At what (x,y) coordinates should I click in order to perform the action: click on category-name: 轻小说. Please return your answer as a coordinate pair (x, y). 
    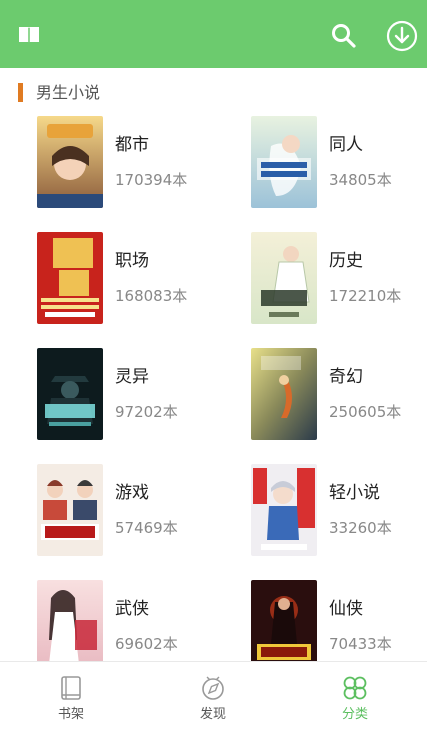
    Looking at the image, I should click on (354, 493).